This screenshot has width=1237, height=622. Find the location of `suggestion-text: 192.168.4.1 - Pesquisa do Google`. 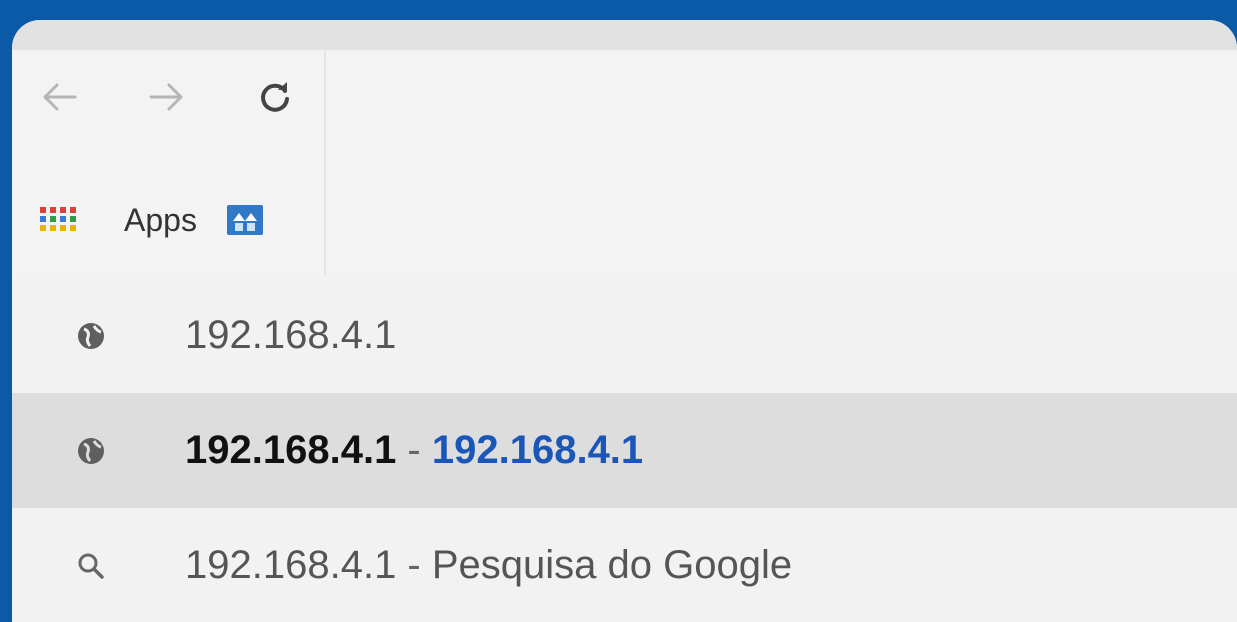

suggestion-text: 192.168.4.1 - Pesquisa do Google is located at coordinates (488, 565).